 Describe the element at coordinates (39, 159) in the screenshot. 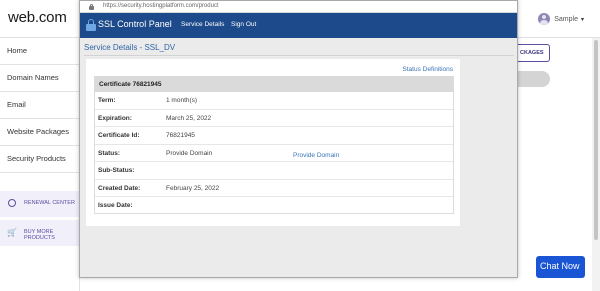

I see `sidebar-item-security-products: Security Products` at that location.